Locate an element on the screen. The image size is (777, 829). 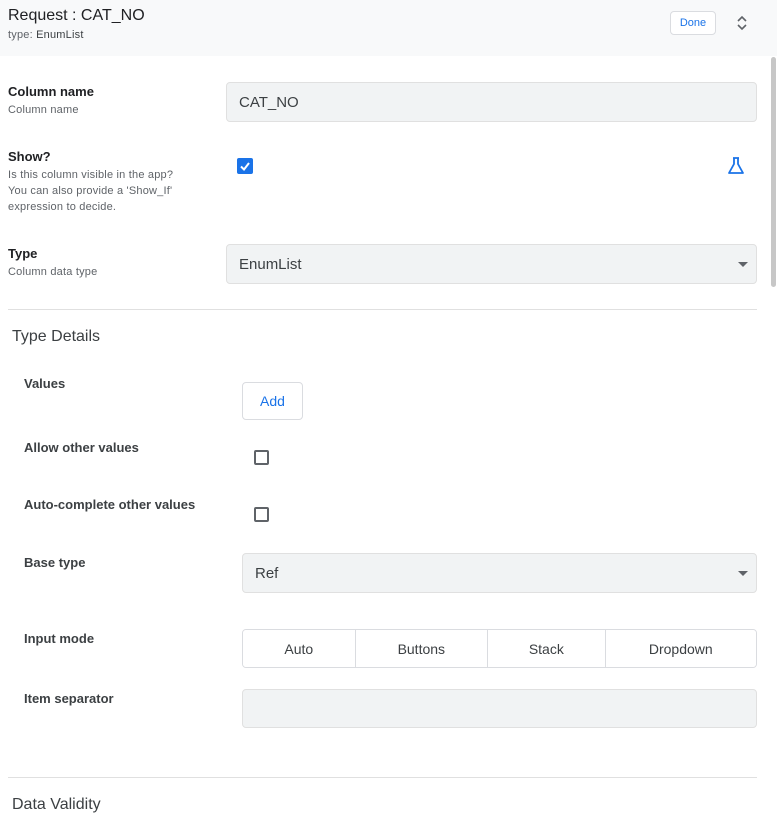
data-validity-heading: Data Validity is located at coordinates (56, 804).